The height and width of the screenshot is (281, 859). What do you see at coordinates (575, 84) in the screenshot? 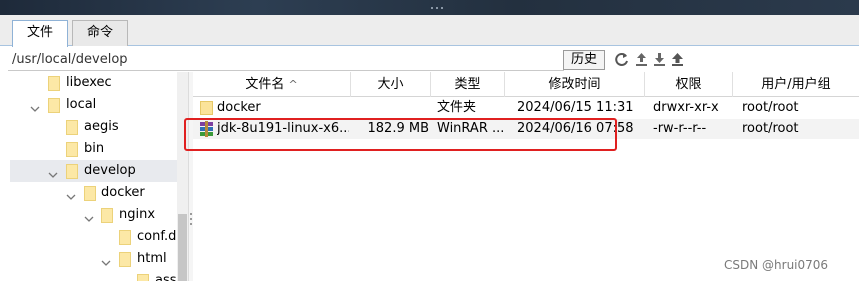
I see `column-header-mtime: 修改时间` at bounding box center [575, 84].